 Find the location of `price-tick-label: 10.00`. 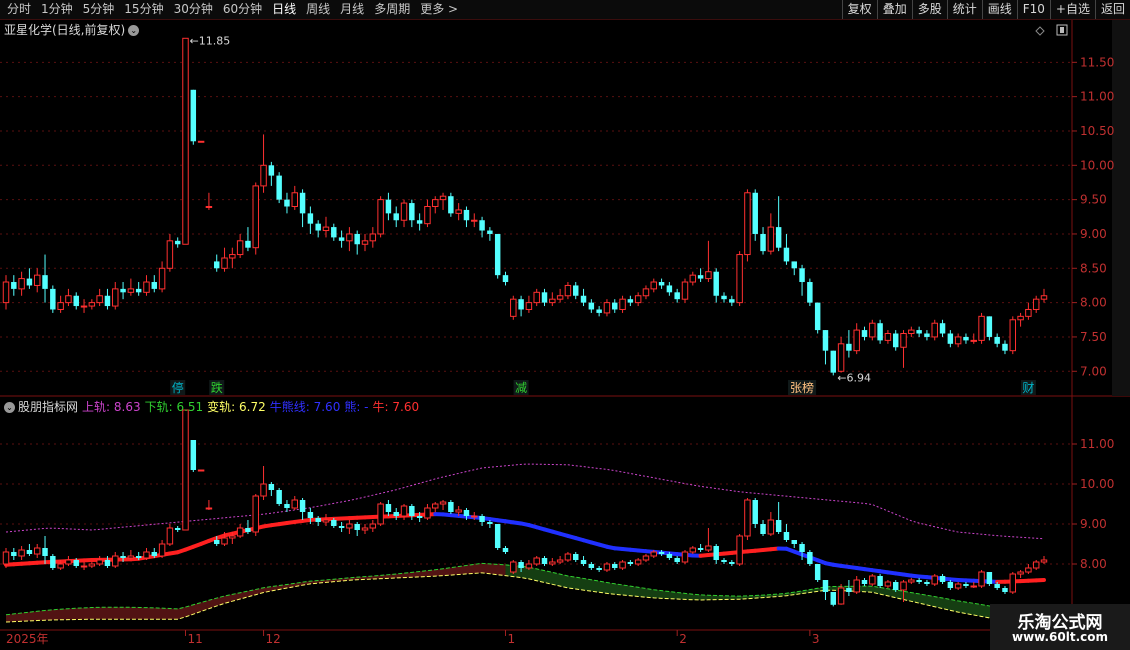

price-tick-label: 10.00 is located at coordinates (1097, 165).